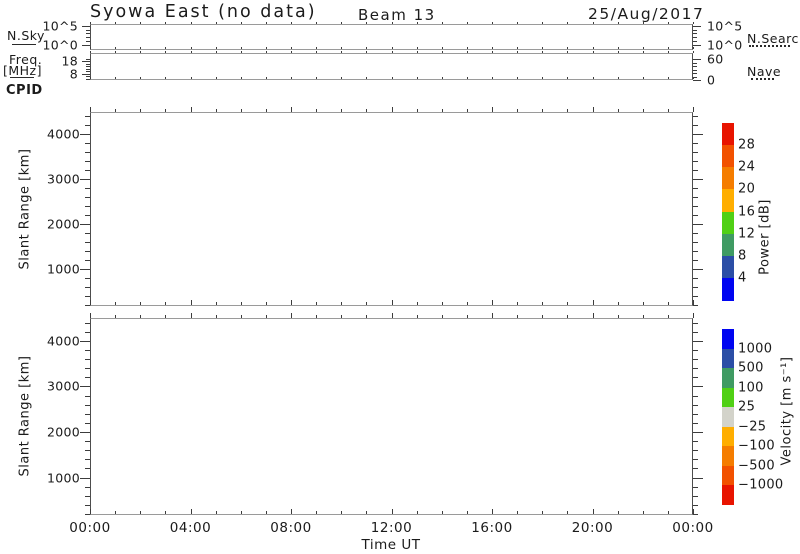  Describe the element at coordinates (747, 211) in the screenshot. I see `colorbar-label: 16` at that location.